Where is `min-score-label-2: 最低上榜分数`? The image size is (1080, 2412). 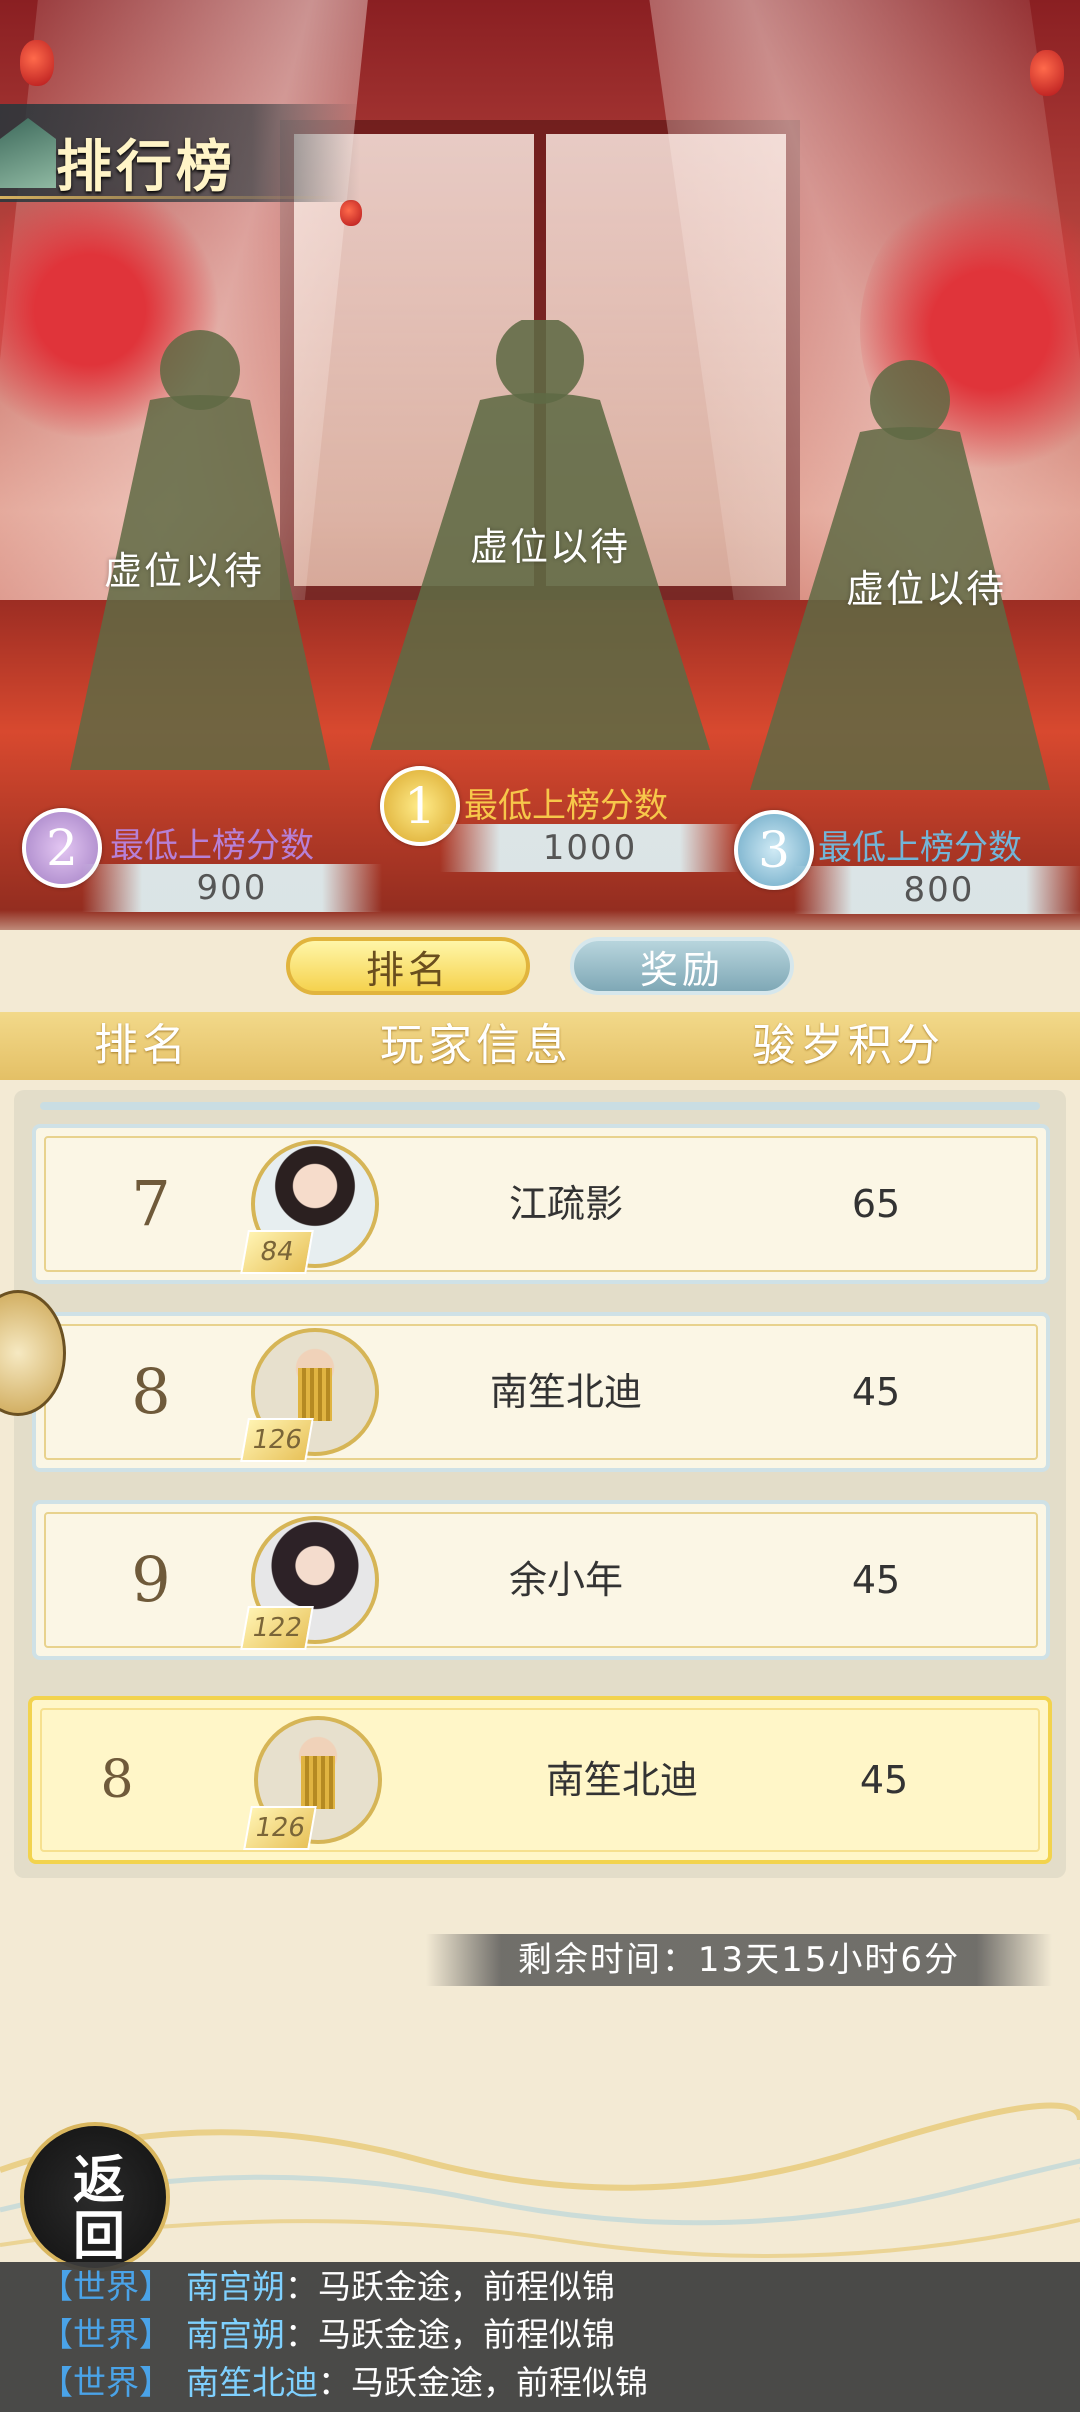
min-score-label-2: 最低上榜分数 is located at coordinates (212, 846).